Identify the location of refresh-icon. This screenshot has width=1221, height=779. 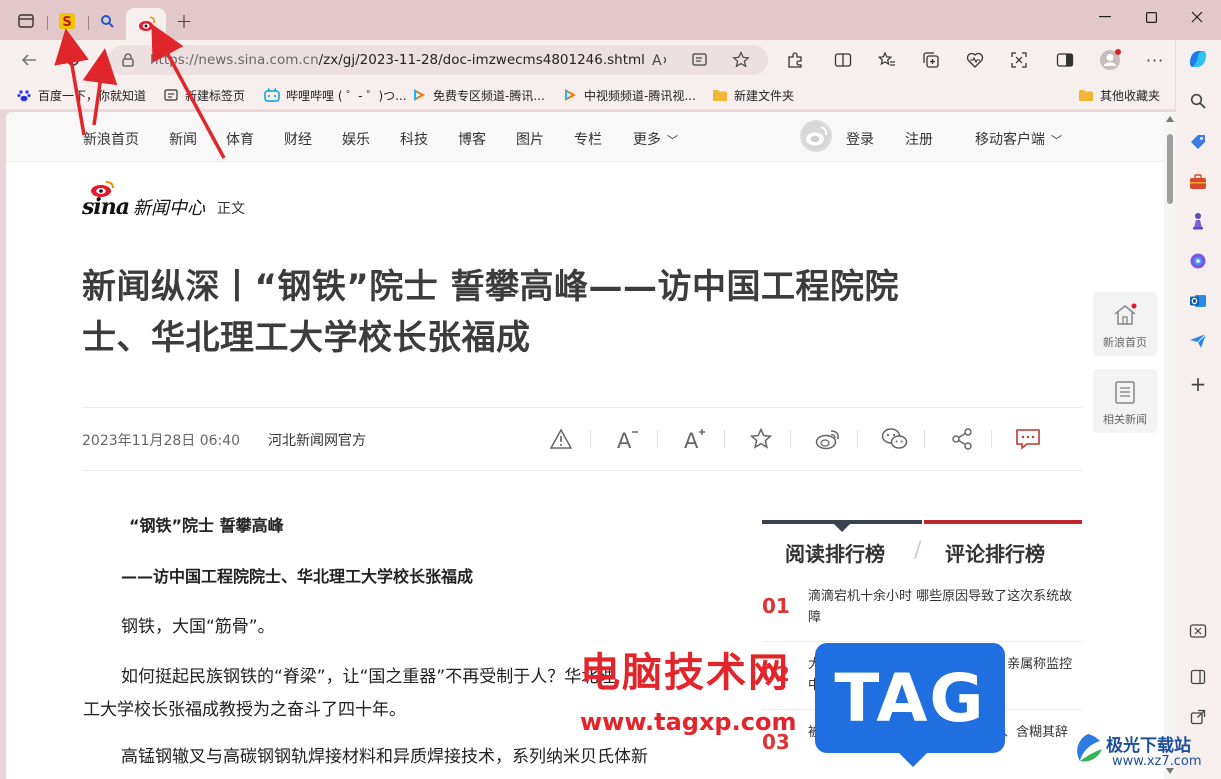
(73, 59).